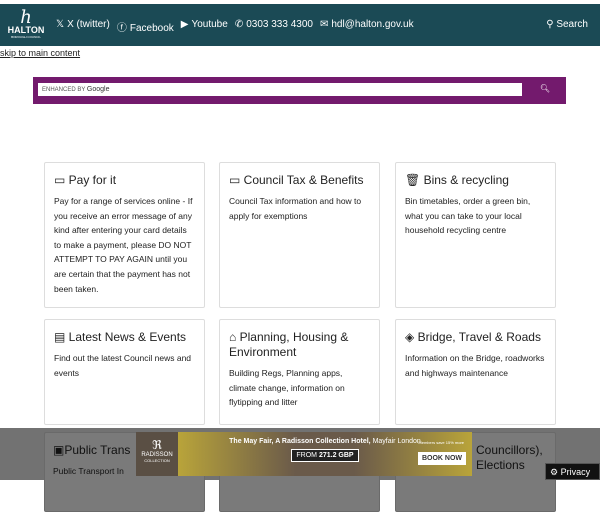  I want to click on phone-icon: ✆, so click(239, 24).